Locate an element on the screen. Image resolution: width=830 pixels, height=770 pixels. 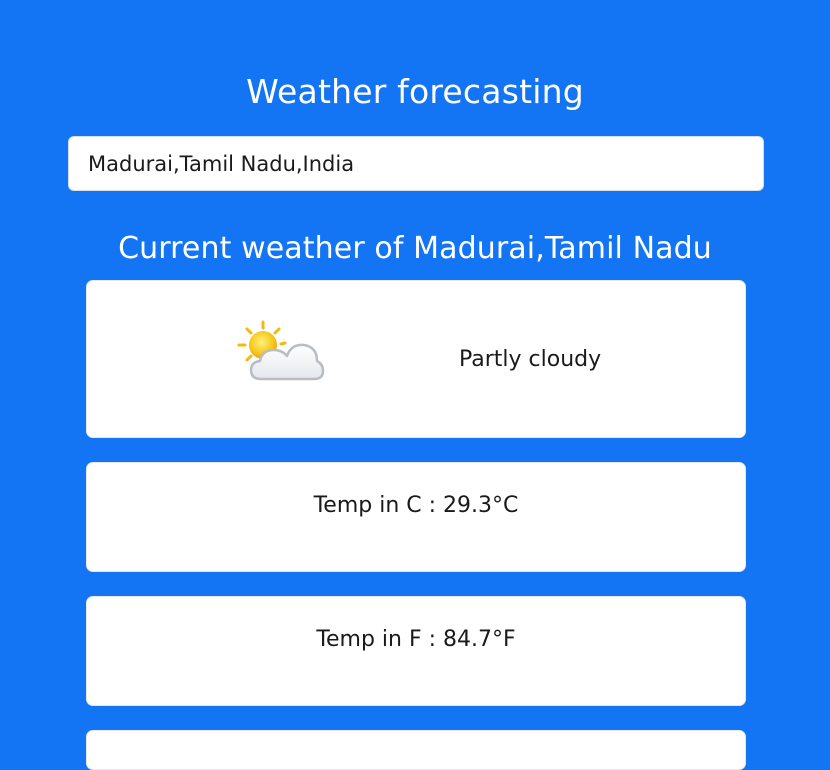
location-search-input is located at coordinates (416, 163).